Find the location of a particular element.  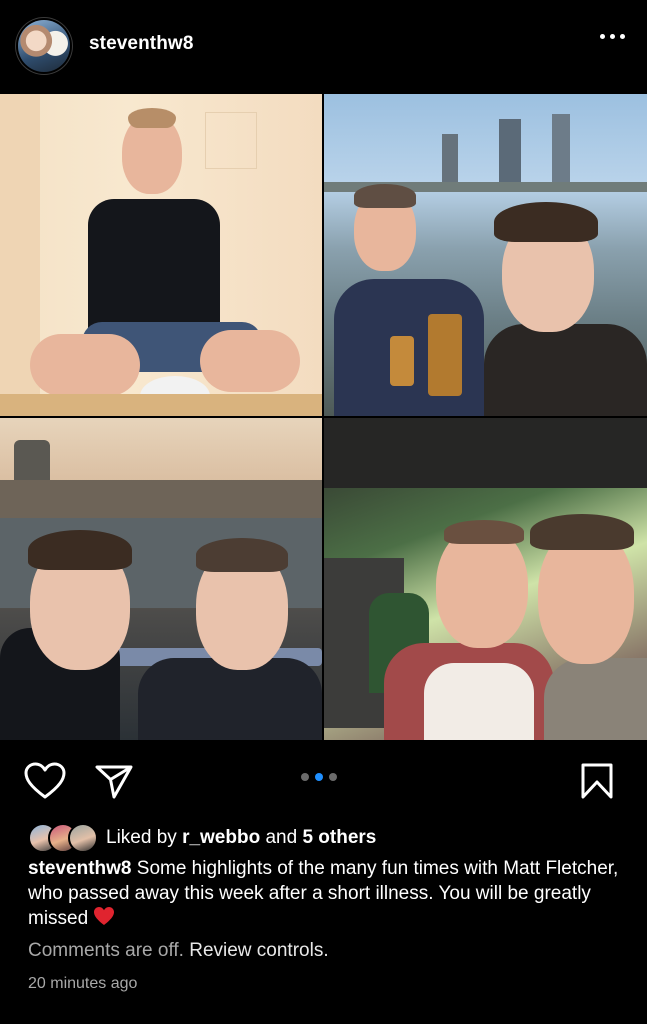

review-controls-link: Review controls. is located at coordinates (258, 950).